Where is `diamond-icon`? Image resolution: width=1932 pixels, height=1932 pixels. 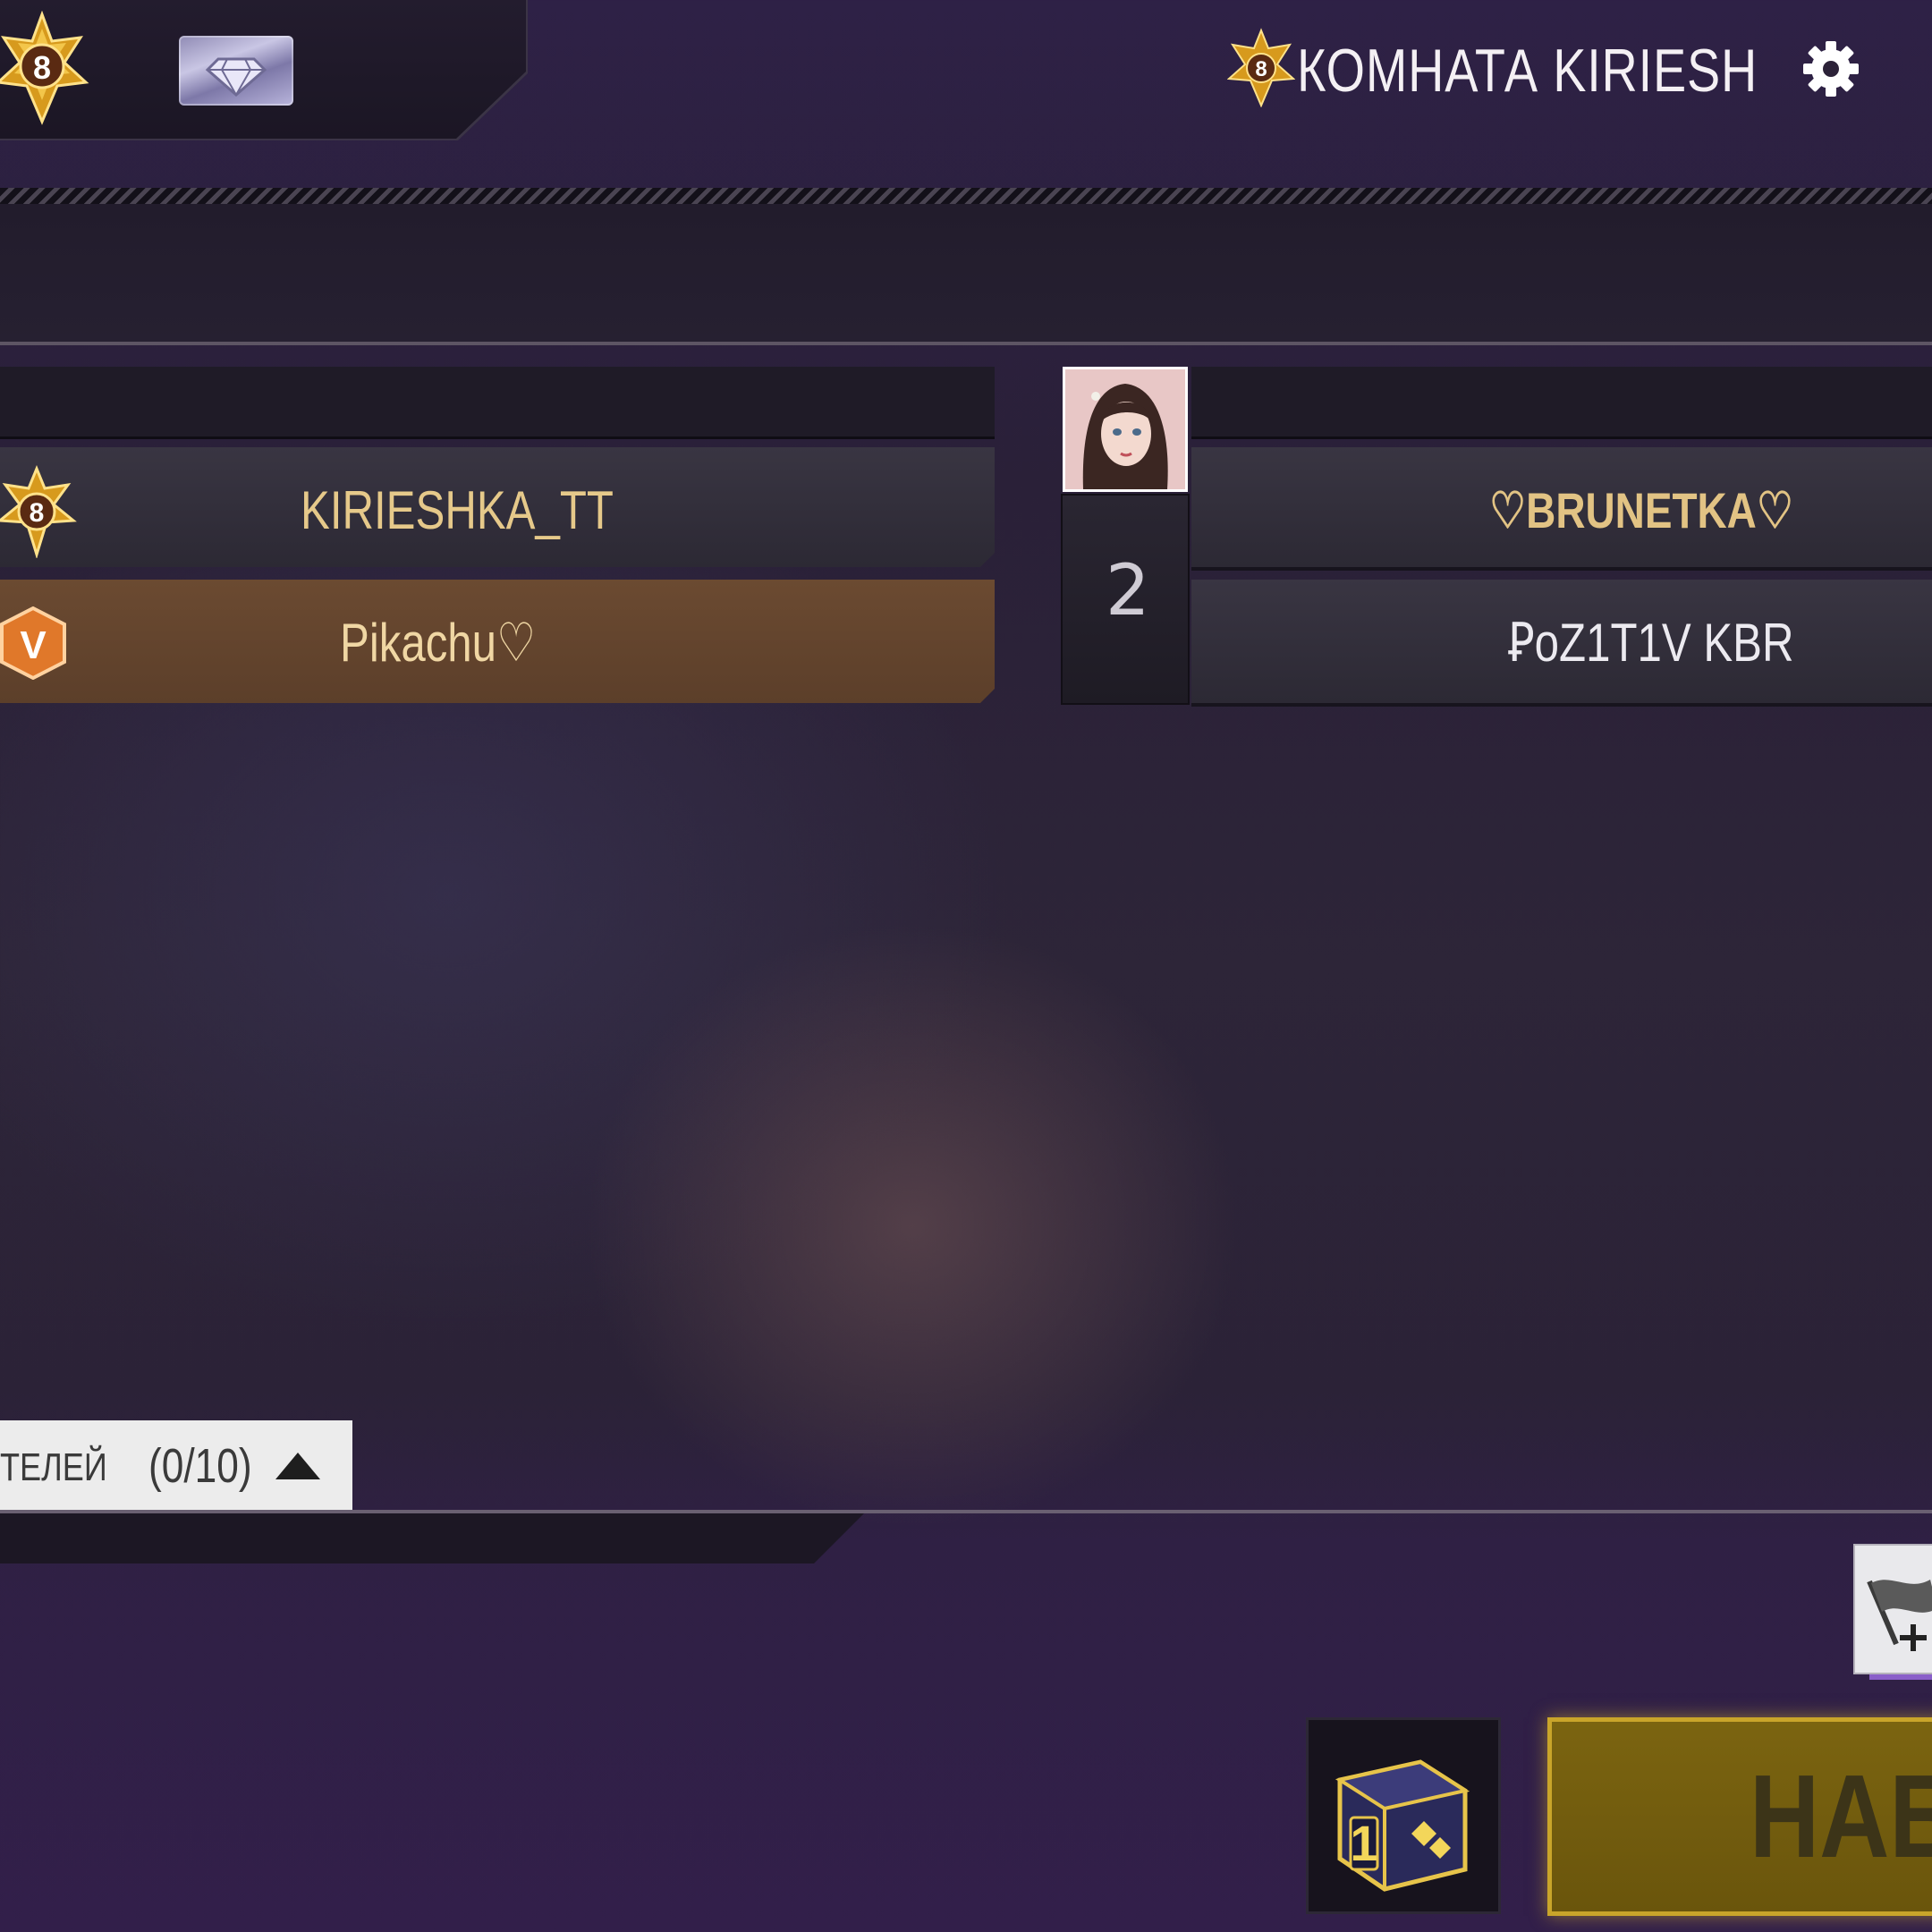 diamond-icon is located at coordinates (236, 77).